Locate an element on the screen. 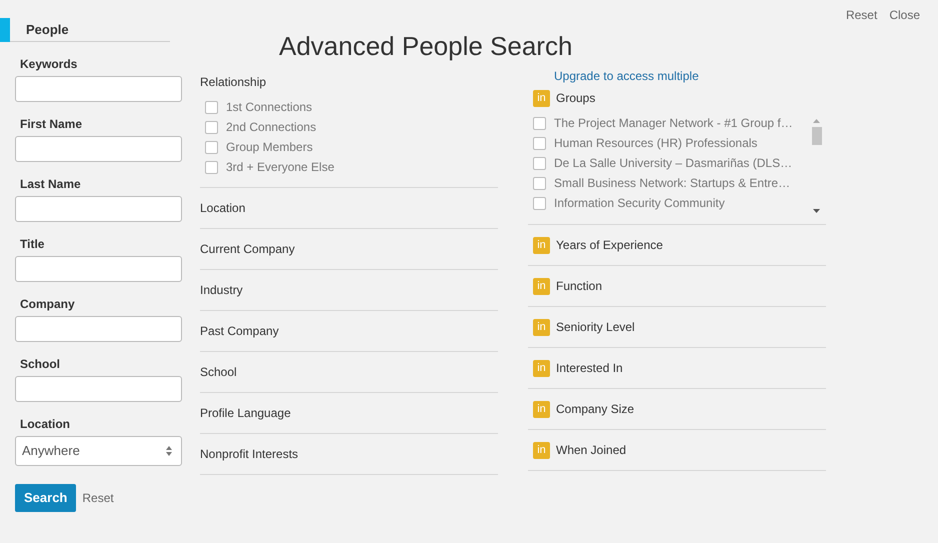  header-link: Reset is located at coordinates (862, 15).